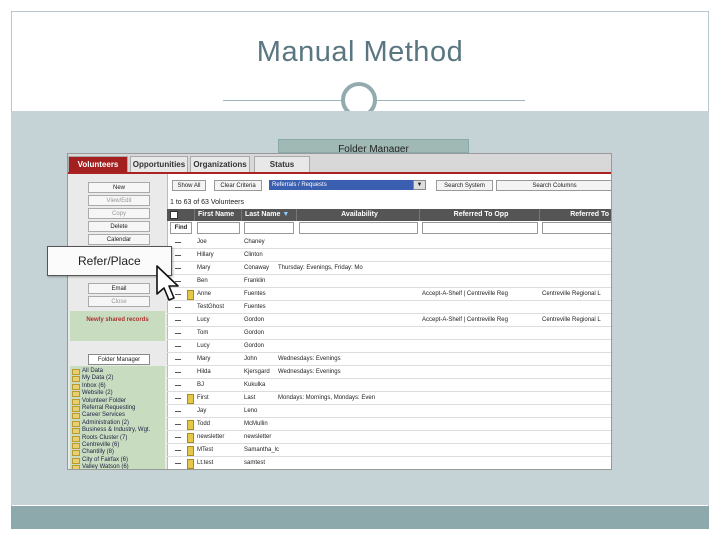  I want to click on find-button: Find, so click(181, 228).